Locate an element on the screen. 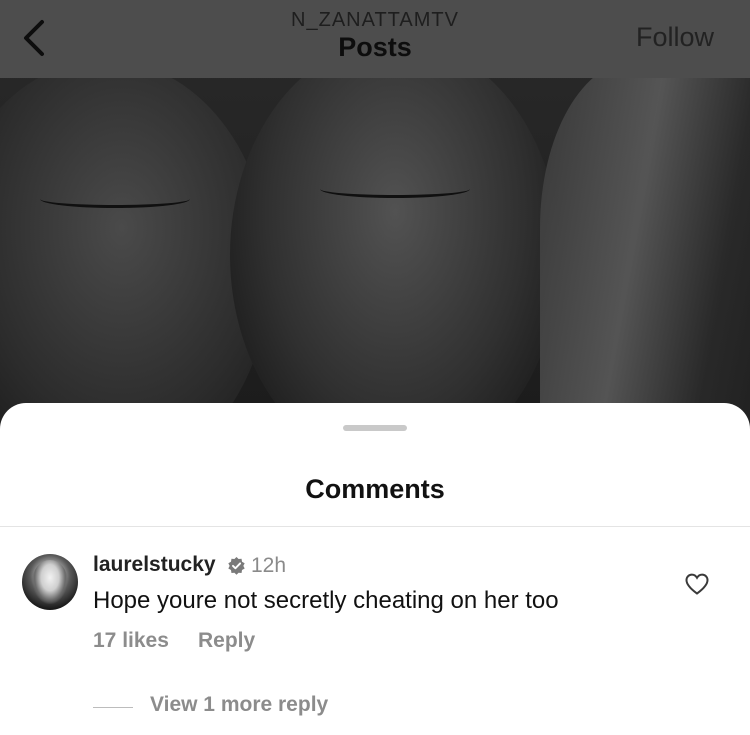 The height and width of the screenshot is (735, 750). comment-likes-count: 17 likes is located at coordinates (131, 641).